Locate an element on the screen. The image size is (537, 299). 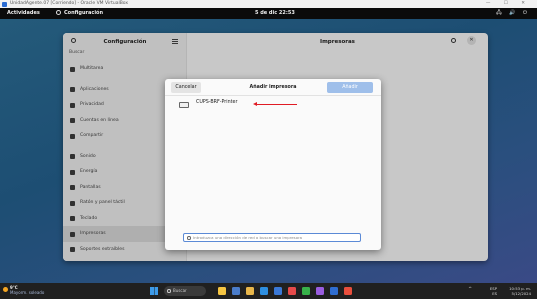
weather-desc: Mayorm. soleado is located at coordinates (27, 292).